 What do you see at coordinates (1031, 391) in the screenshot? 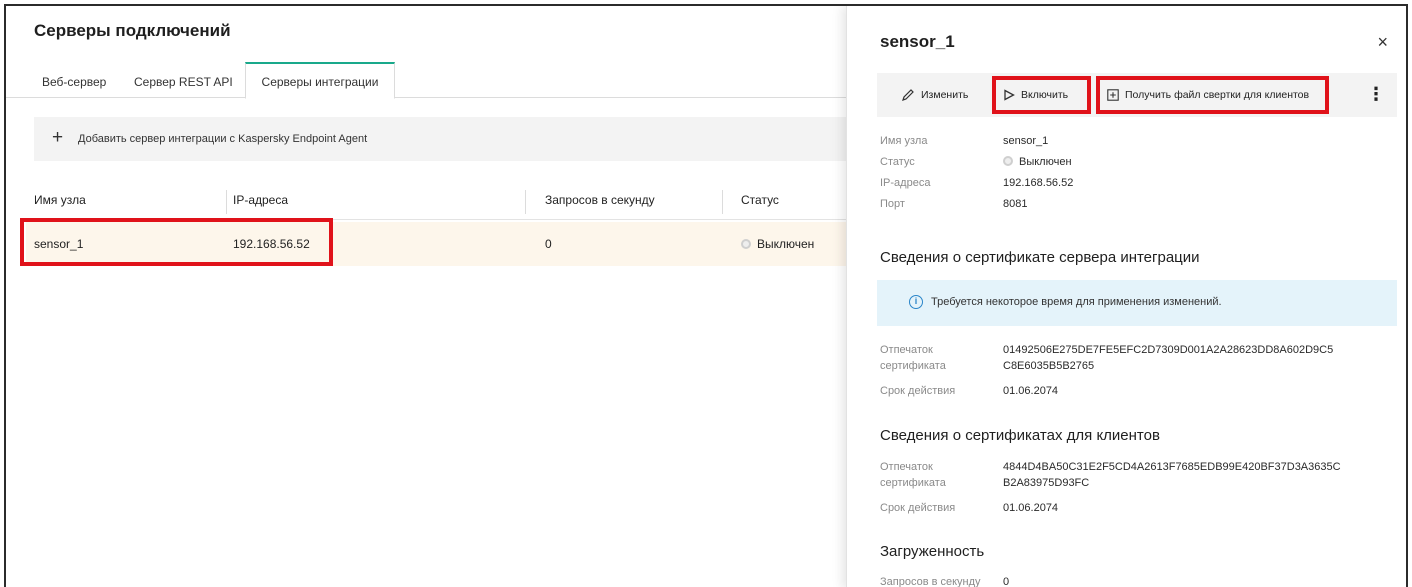
I see `server-validity-value: 01.06.2074` at bounding box center [1031, 391].